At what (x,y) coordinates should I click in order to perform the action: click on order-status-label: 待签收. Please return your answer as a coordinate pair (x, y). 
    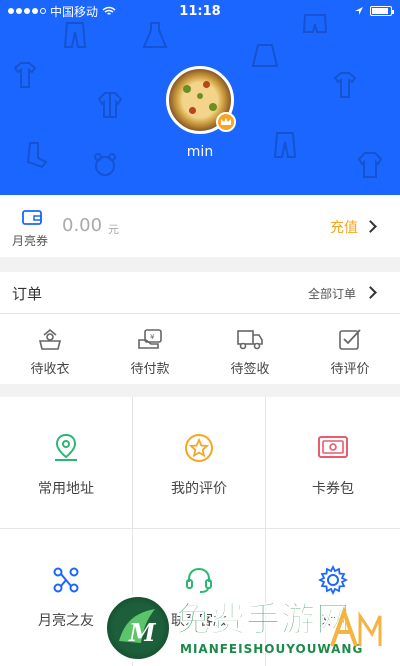
    Looking at the image, I should click on (250, 369).